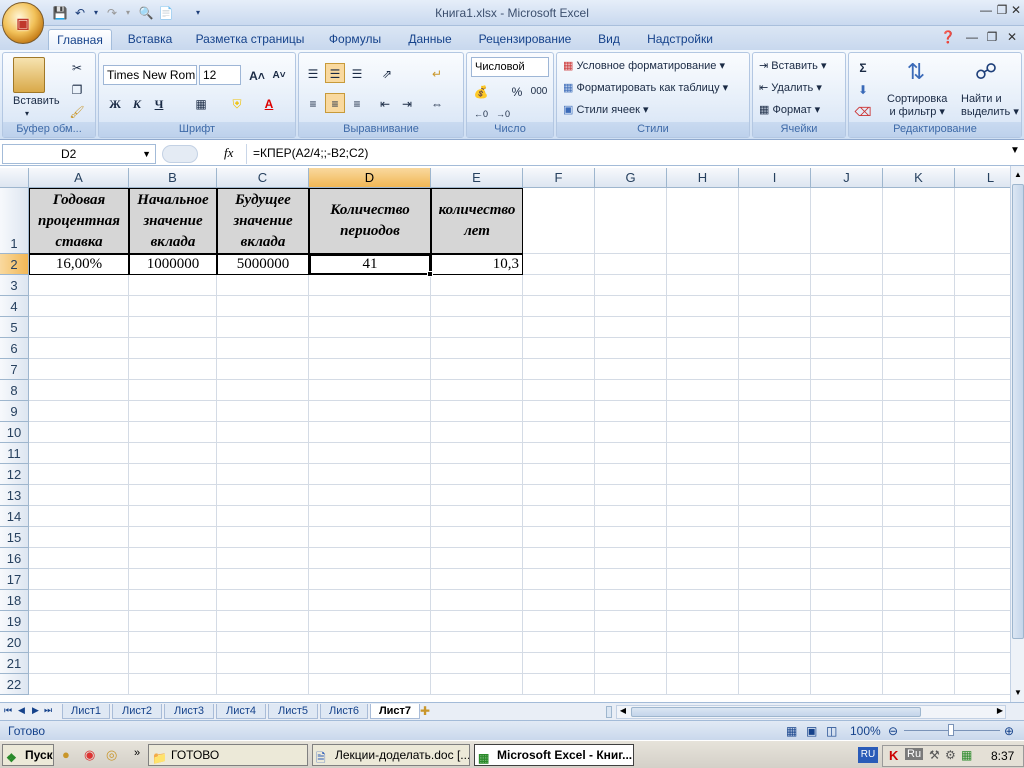 This screenshot has height=768, width=1024. What do you see at coordinates (14, 495) in the screenshot?
I see `row-header-13: 13` at bounding box center [14, 495].